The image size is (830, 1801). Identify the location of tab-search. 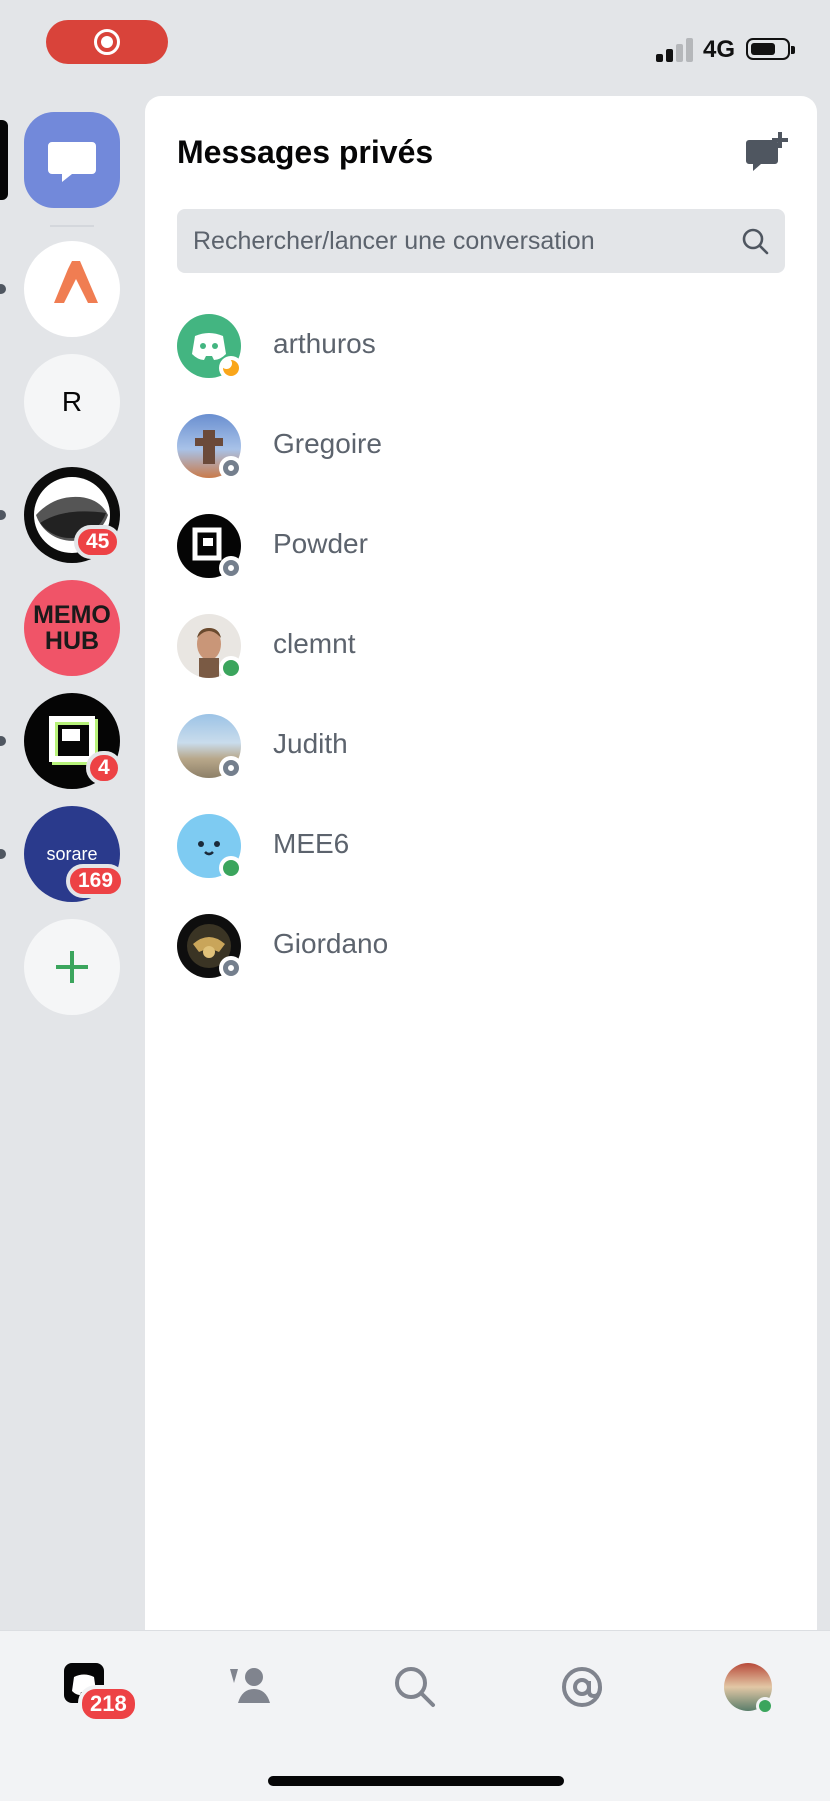
(415, 1687).